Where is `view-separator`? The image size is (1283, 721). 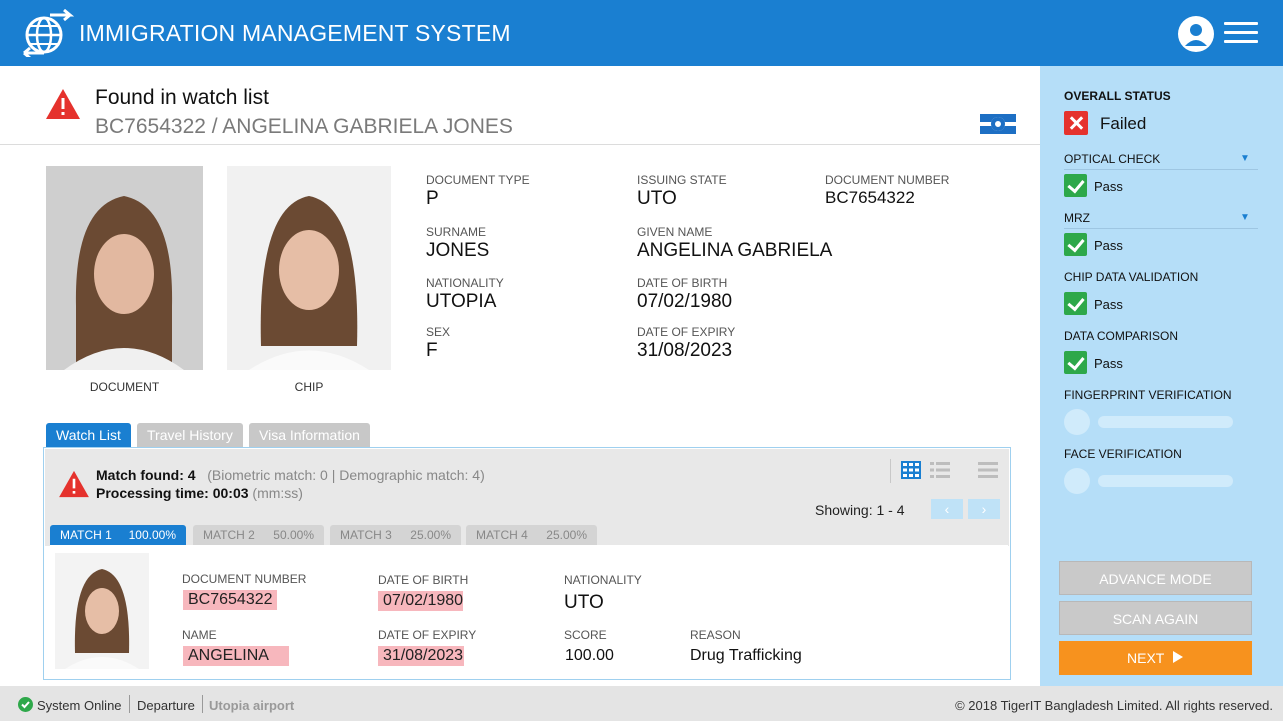 view-separator is located at coordinates (890, 471).